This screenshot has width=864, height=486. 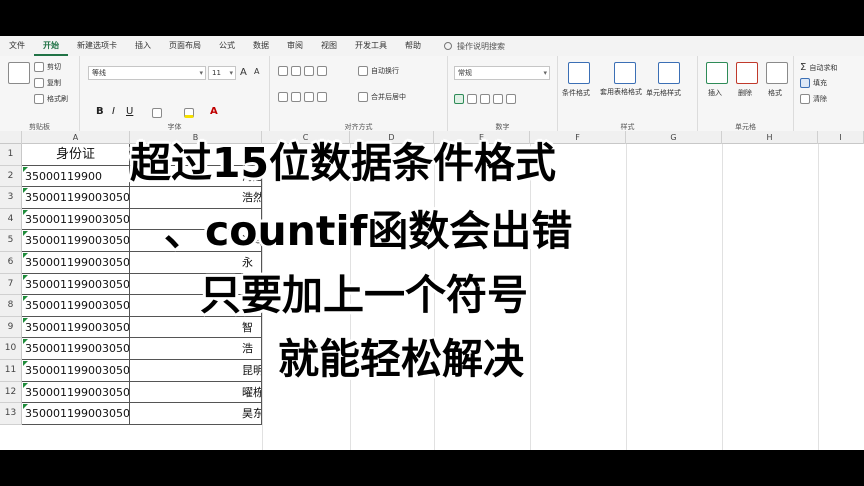 What do you see at coordinates (76, 137) in the screenshot?
I see `column-header-a: A` at bounding box center [76, 137].